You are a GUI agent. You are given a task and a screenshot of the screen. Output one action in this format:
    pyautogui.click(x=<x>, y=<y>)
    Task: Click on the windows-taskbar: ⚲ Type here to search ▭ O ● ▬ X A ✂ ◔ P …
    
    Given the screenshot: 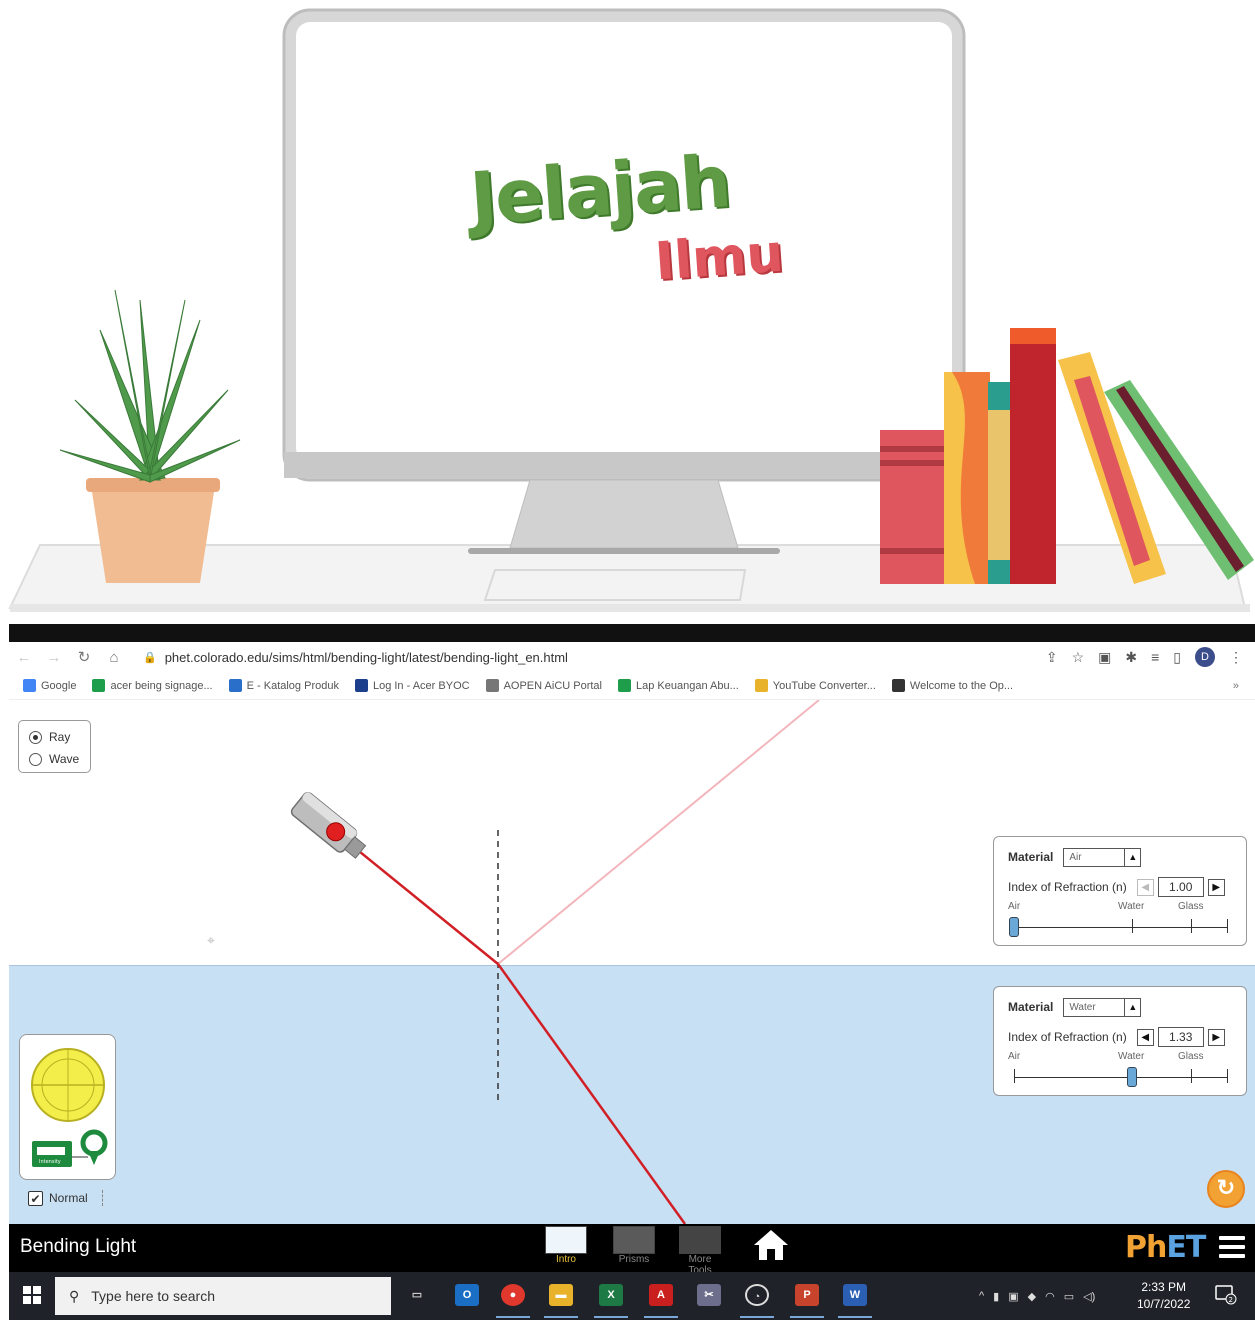 What is the action you would take?
    pyautogui.click(x=632, y=1296)
    